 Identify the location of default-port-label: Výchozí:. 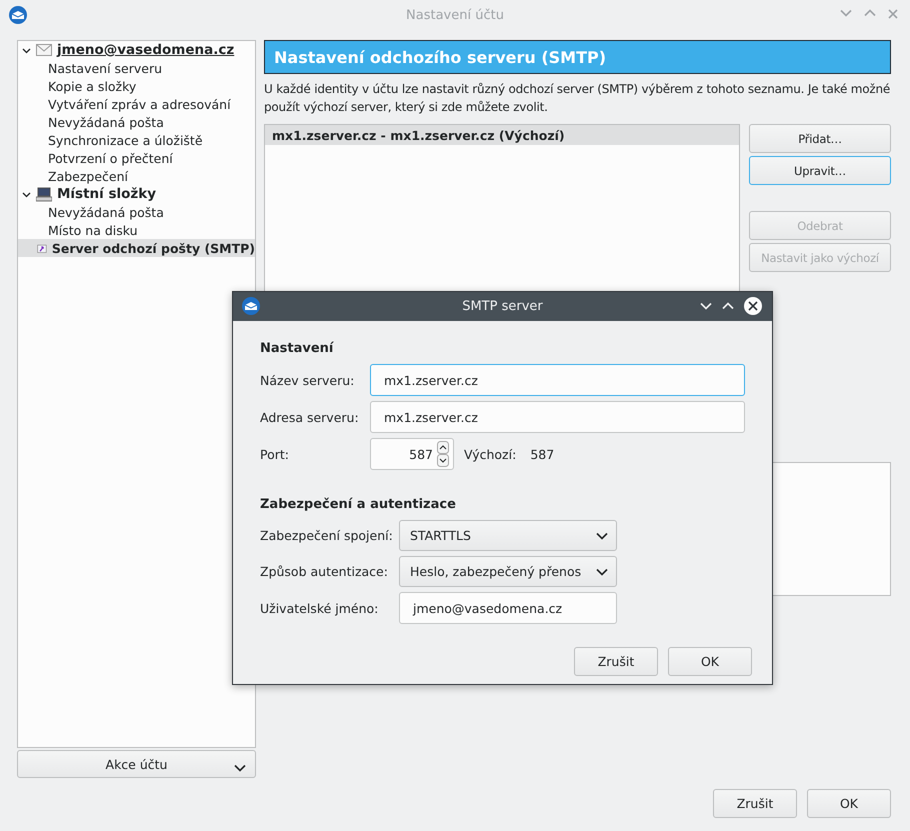
(490, 454).